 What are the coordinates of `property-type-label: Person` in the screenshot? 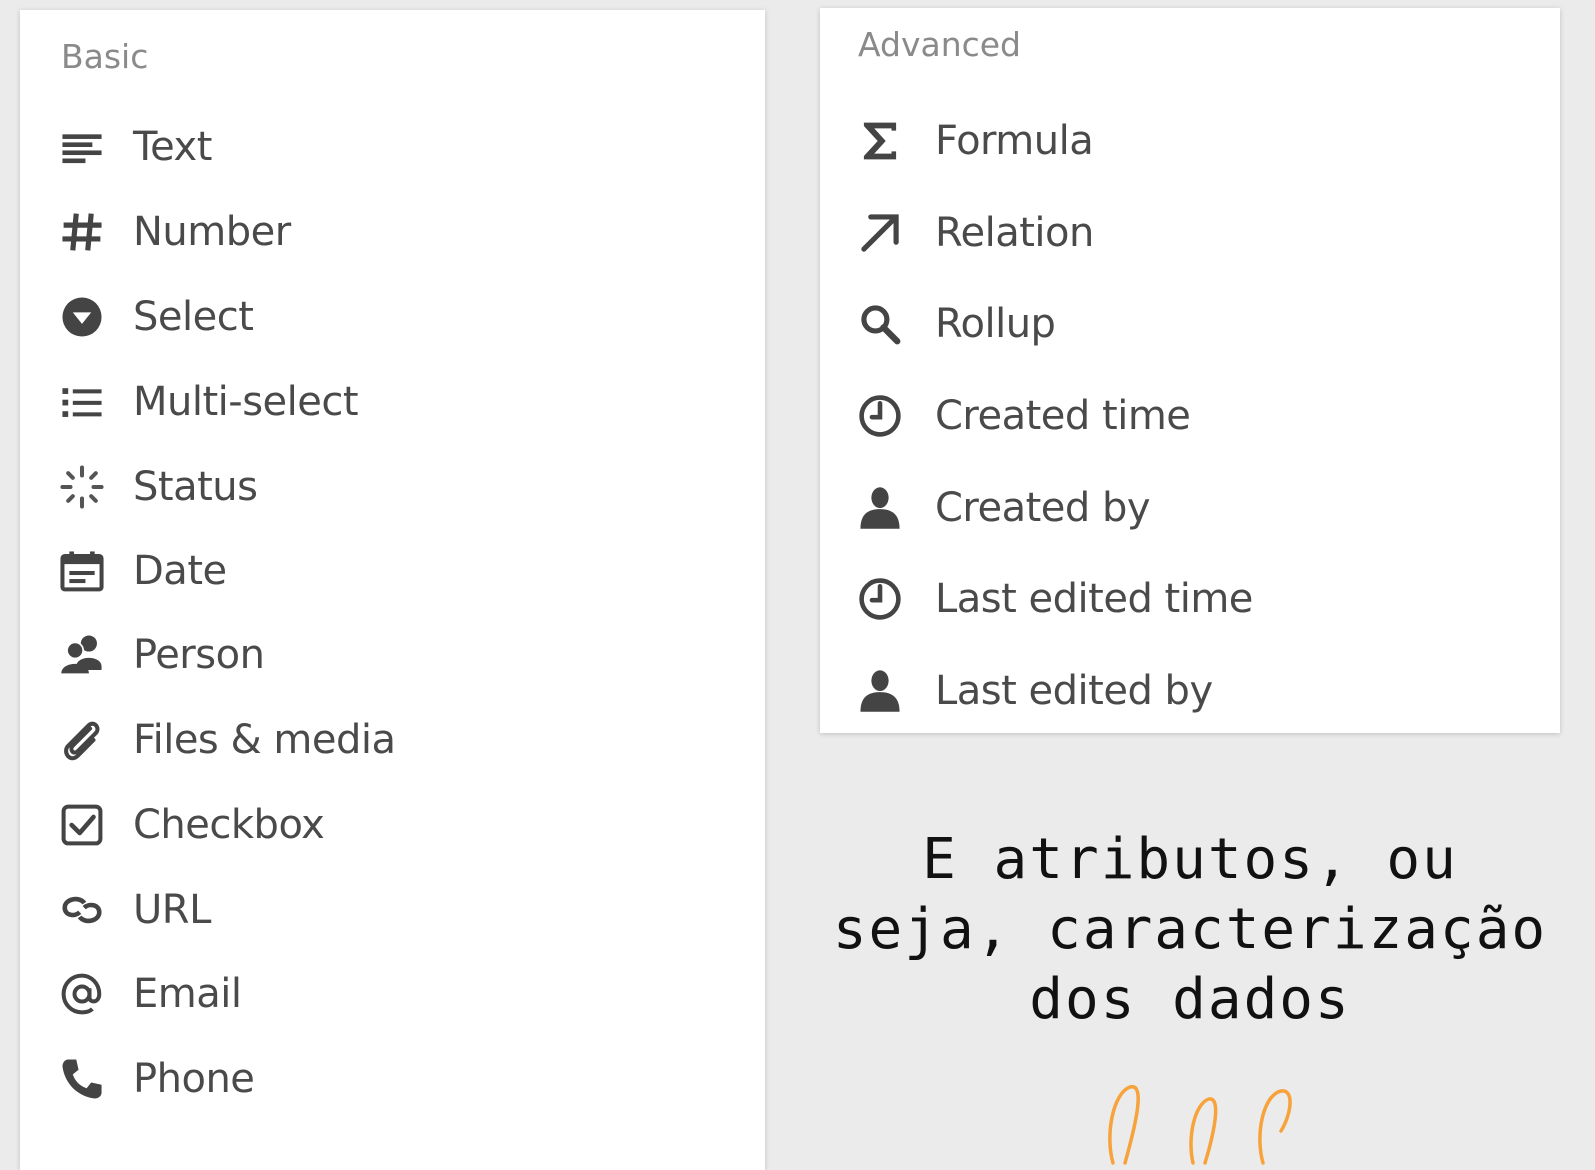 It's located at (199, 655).